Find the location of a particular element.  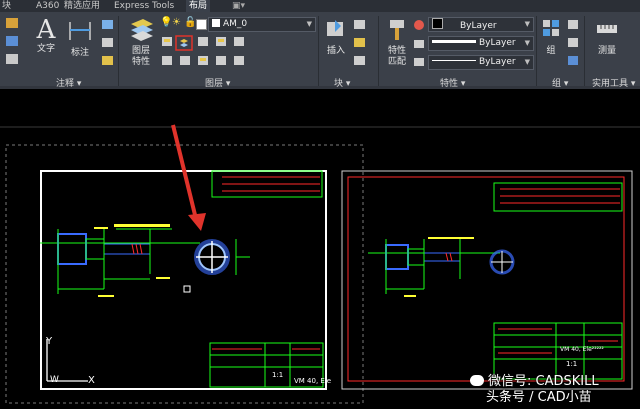

match-properties-label-1: 特性 is located at coordinates (396, 51).